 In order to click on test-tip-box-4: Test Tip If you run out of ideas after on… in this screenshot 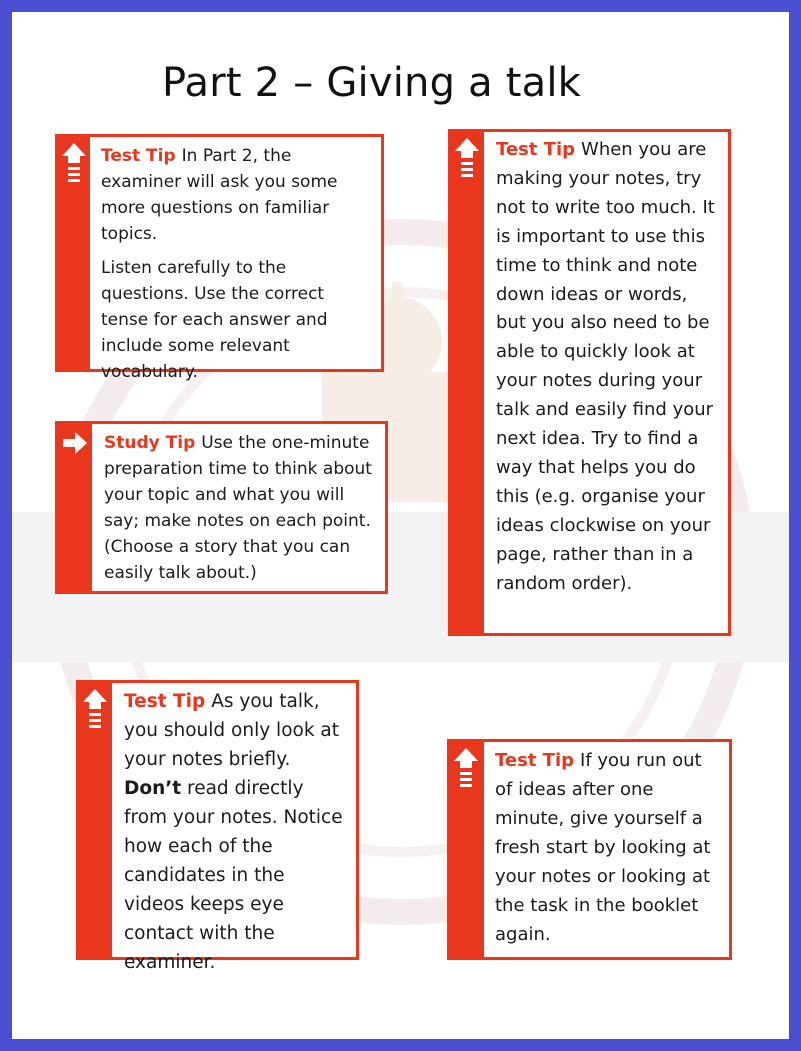, I will do `click(589, 849)`.